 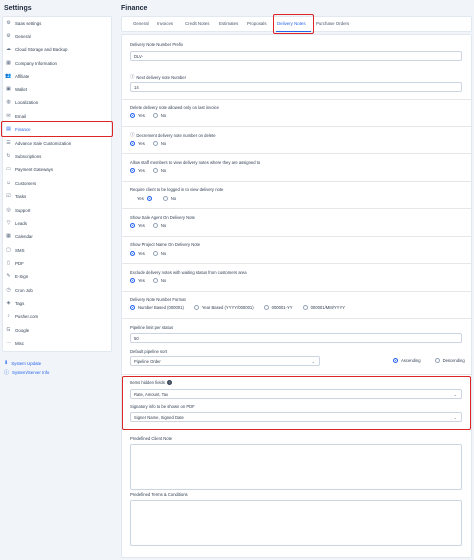 What do you see at coordinates (8, 102) in the screenshot?
I see `globe-icon: ◍` at bounding box center [8, 102].